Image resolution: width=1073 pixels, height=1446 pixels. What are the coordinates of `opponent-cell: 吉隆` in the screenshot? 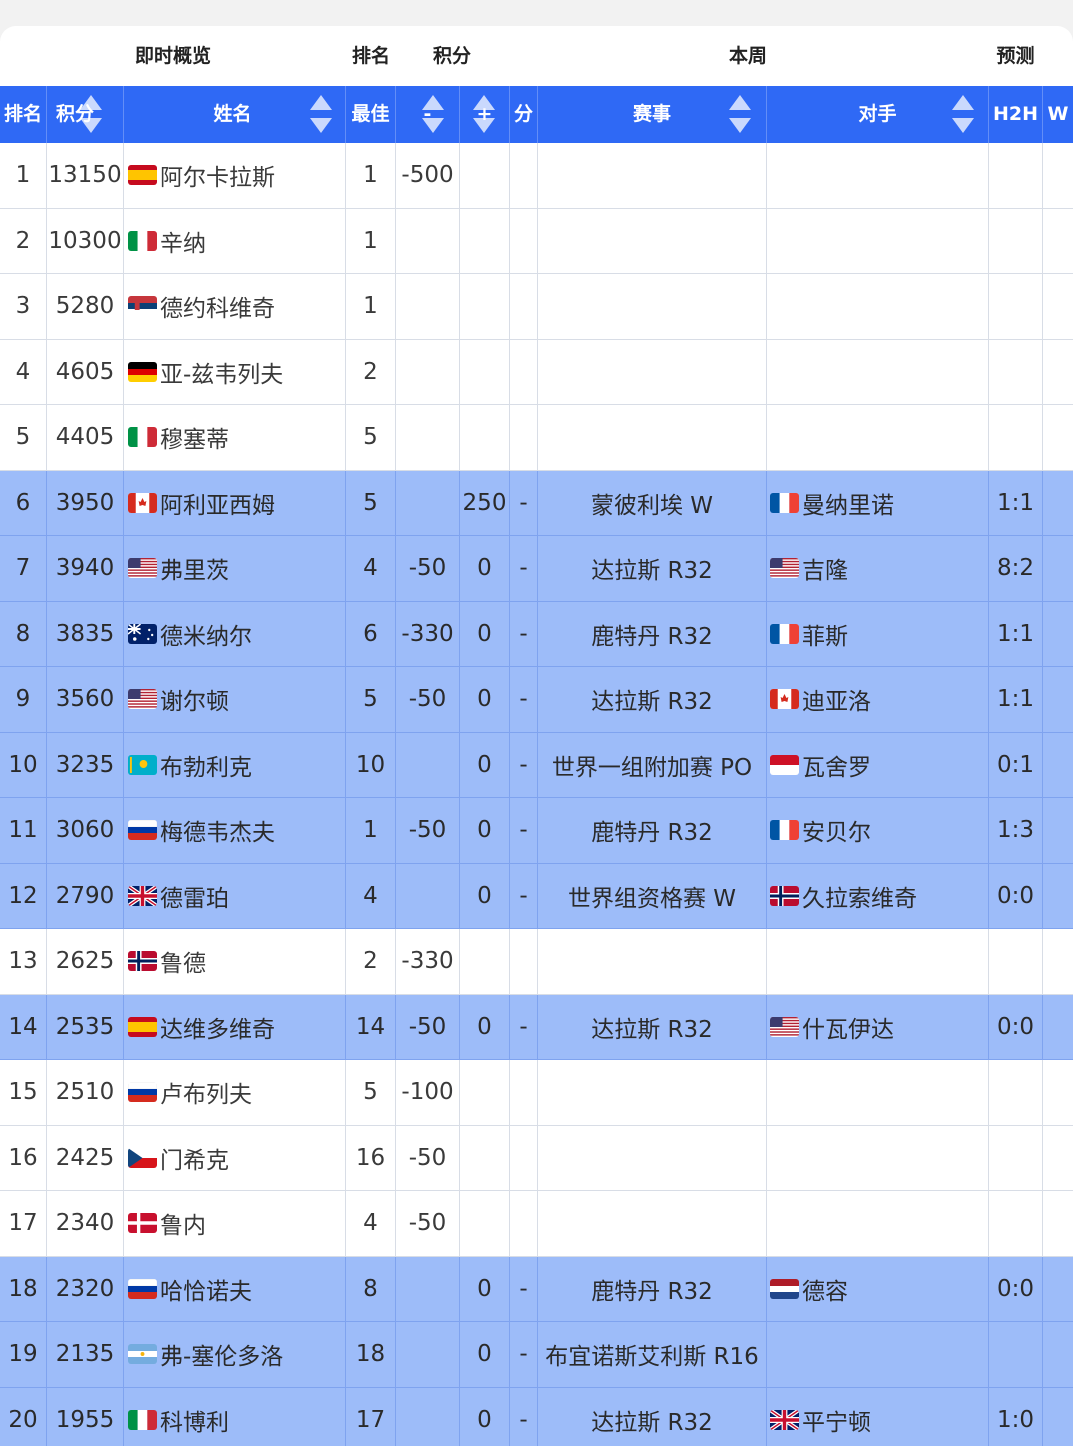 It's located at (878, 568).